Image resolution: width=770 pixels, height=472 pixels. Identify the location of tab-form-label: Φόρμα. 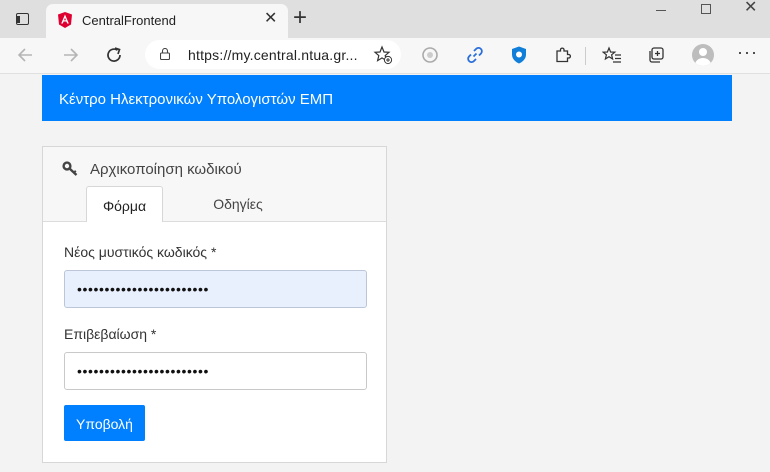
(124, 206).